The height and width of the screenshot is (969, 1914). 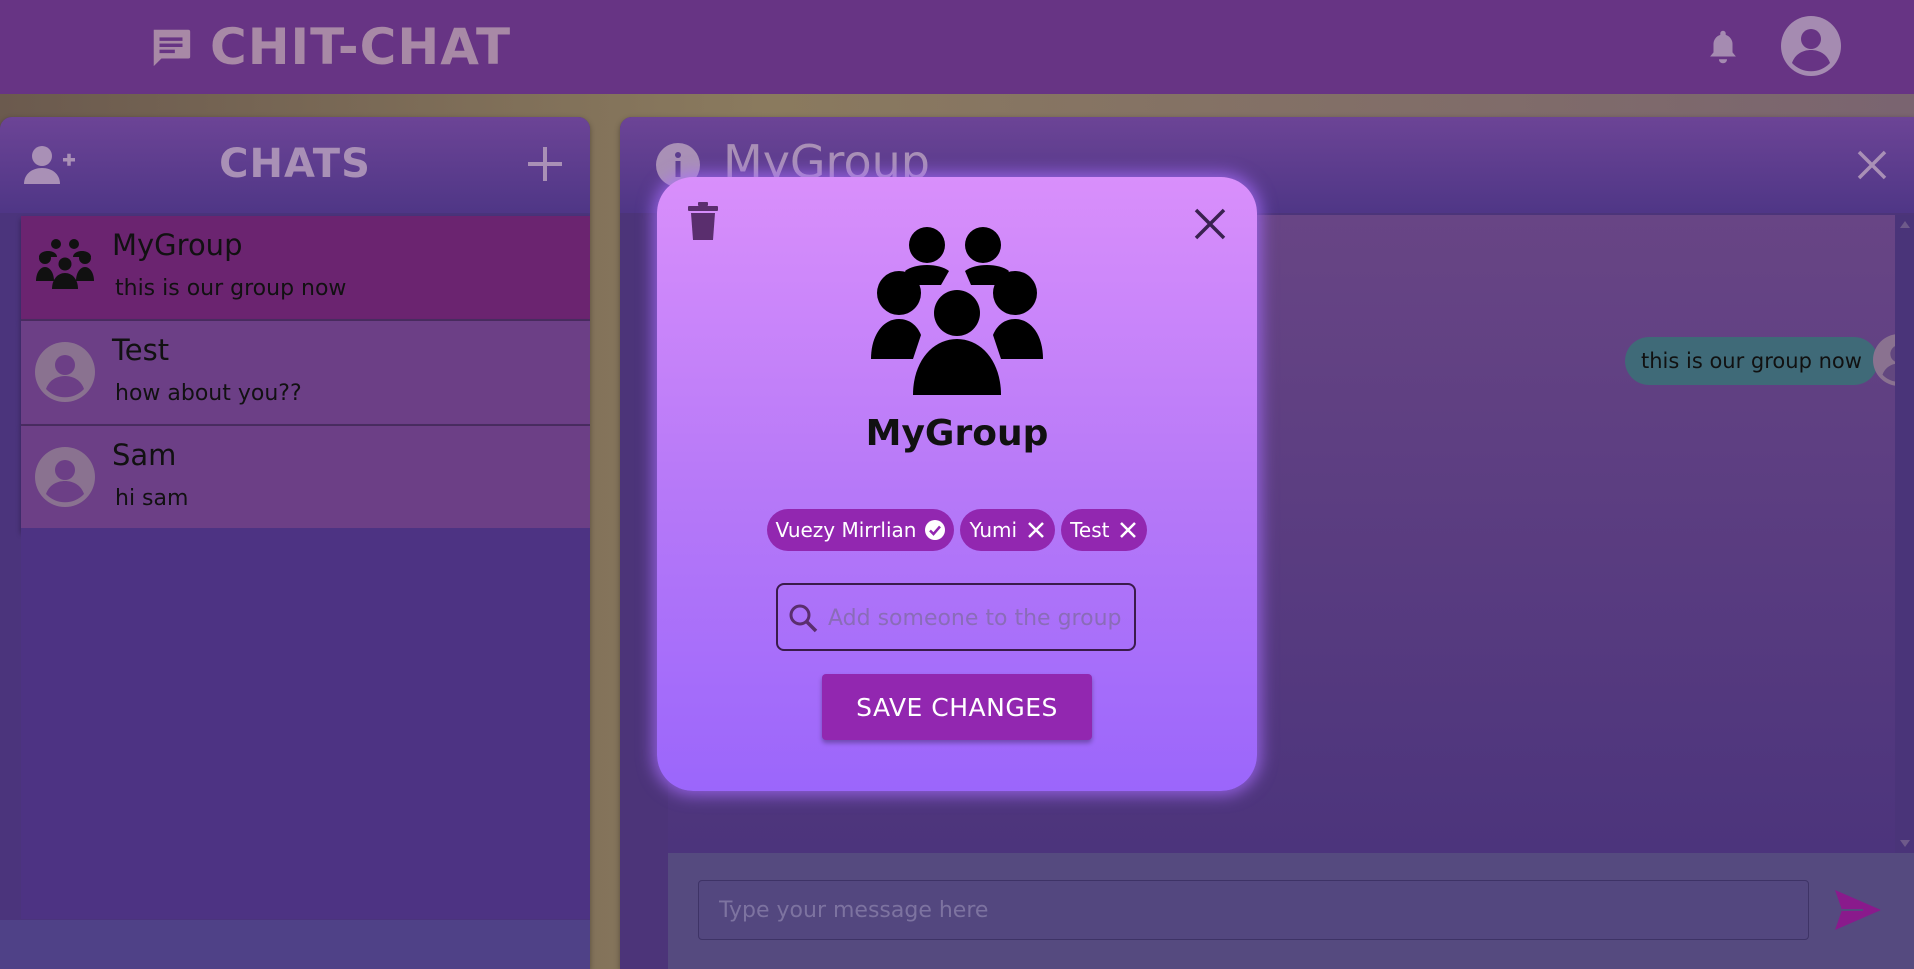 What do you see at coordinates (703, 221) in the screenshot?
I see `trash-icon` at bounding box center [703, 221].